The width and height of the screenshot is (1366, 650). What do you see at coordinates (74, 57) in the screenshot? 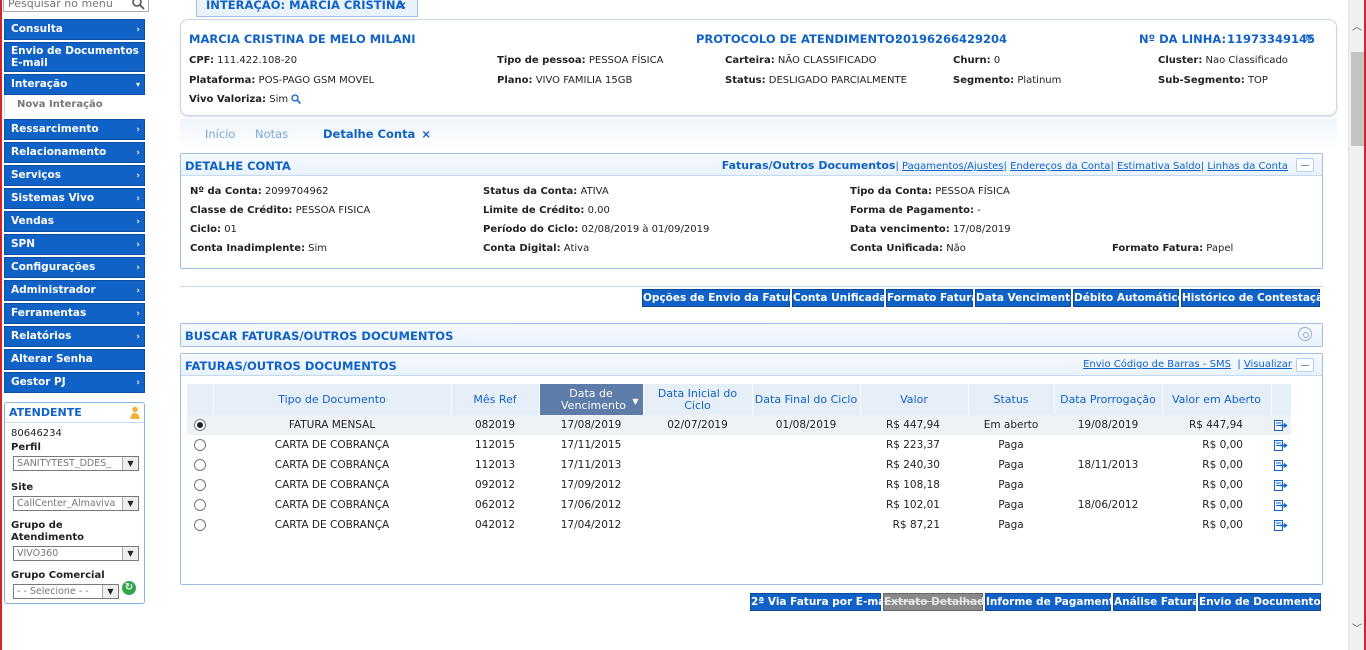
I see `menu-item-envio-documentos-email: Envio de Documentos E-mail` at bounding box center [74, 57].